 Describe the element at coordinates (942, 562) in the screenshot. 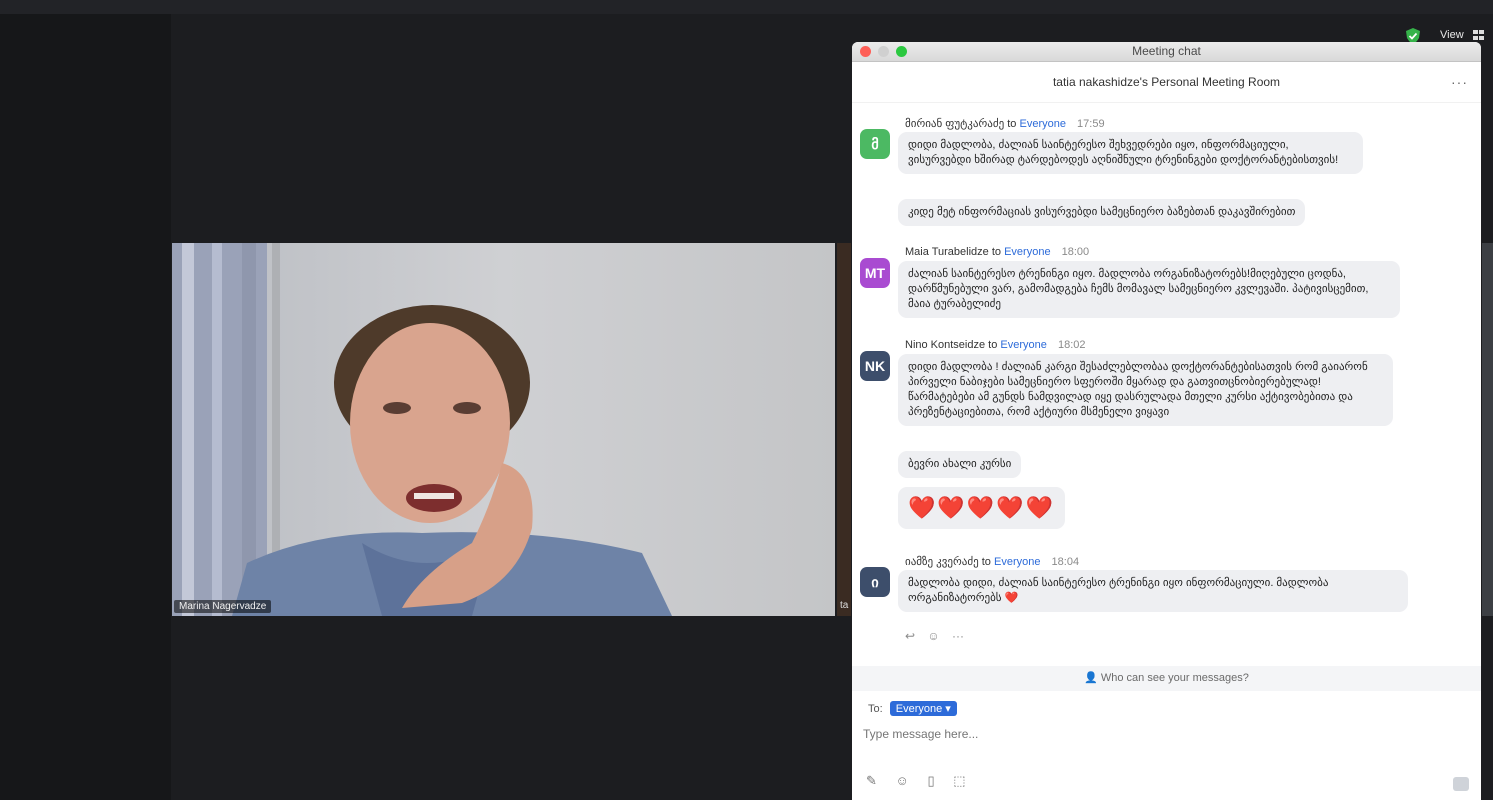

I see `sender-name: იამზე კვერაძე` at that location.